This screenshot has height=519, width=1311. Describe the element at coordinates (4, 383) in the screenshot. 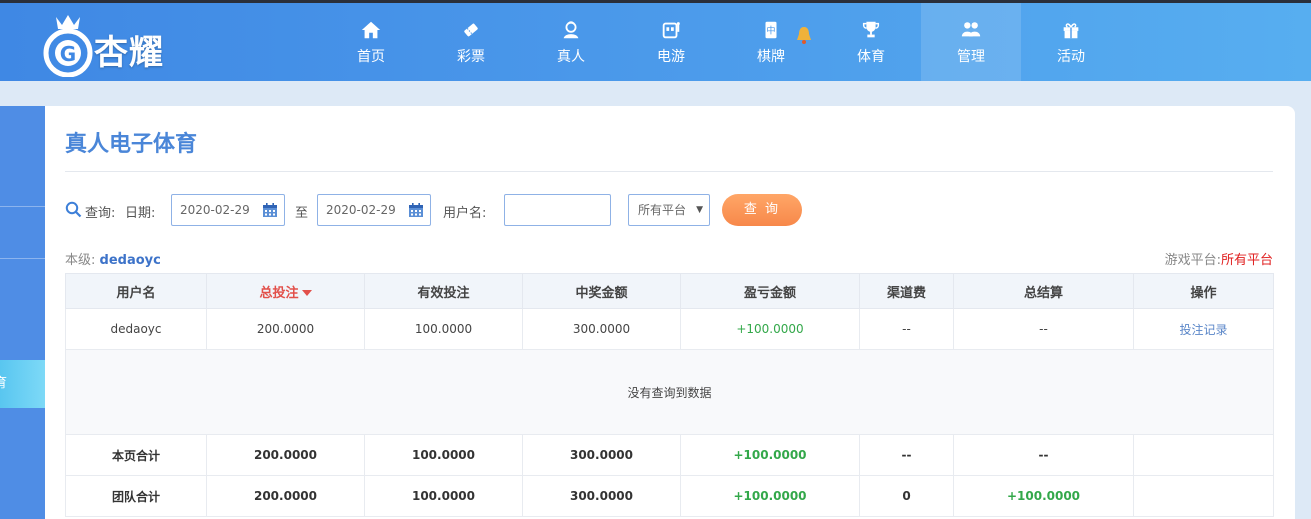

I see `sidebar-item-label: 育` at that location.